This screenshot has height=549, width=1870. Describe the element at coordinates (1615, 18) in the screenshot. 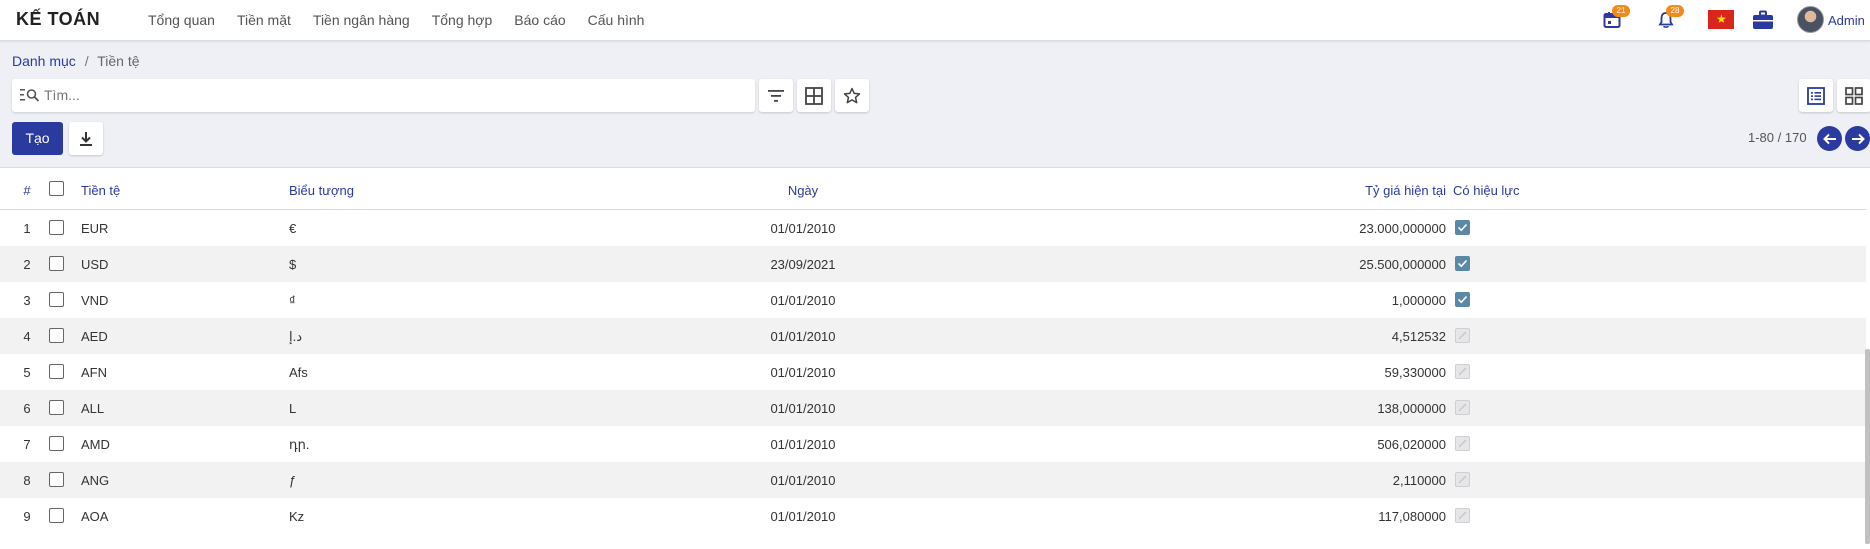

I see `calendar-button: 21` at that location.